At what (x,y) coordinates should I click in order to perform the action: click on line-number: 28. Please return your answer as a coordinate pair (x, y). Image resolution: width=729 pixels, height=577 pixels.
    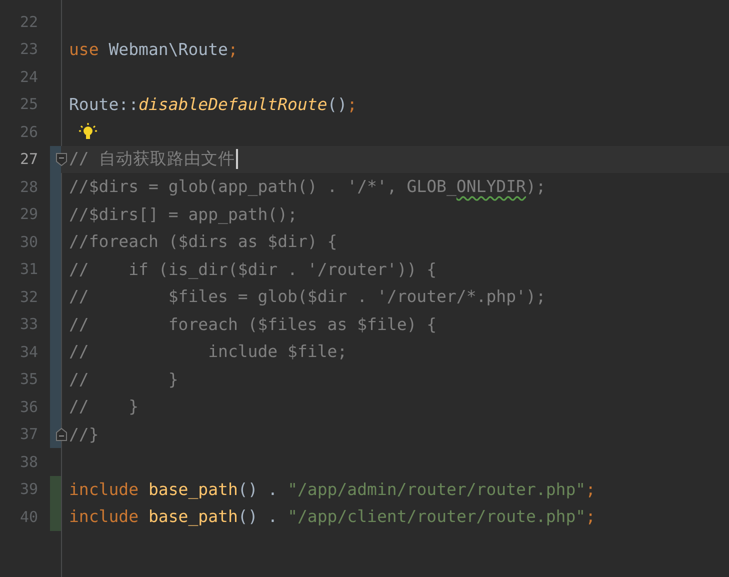
    Looking at the image, I should click on (28, 187).